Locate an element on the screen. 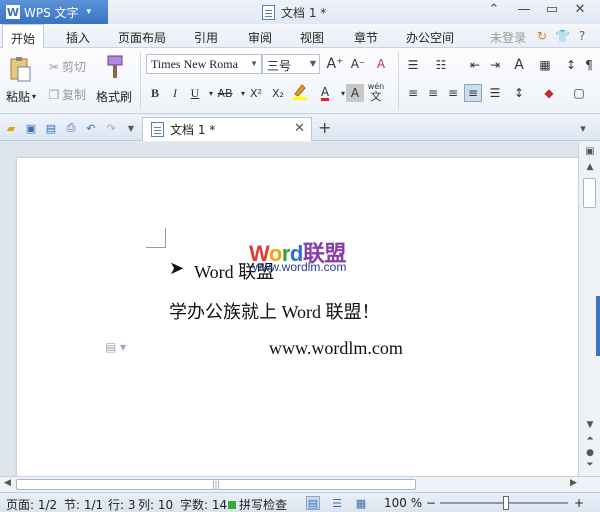 The width and height of the screenshot is (600, 512). shading-icon: ◆ is located at coordinates (549, 93).